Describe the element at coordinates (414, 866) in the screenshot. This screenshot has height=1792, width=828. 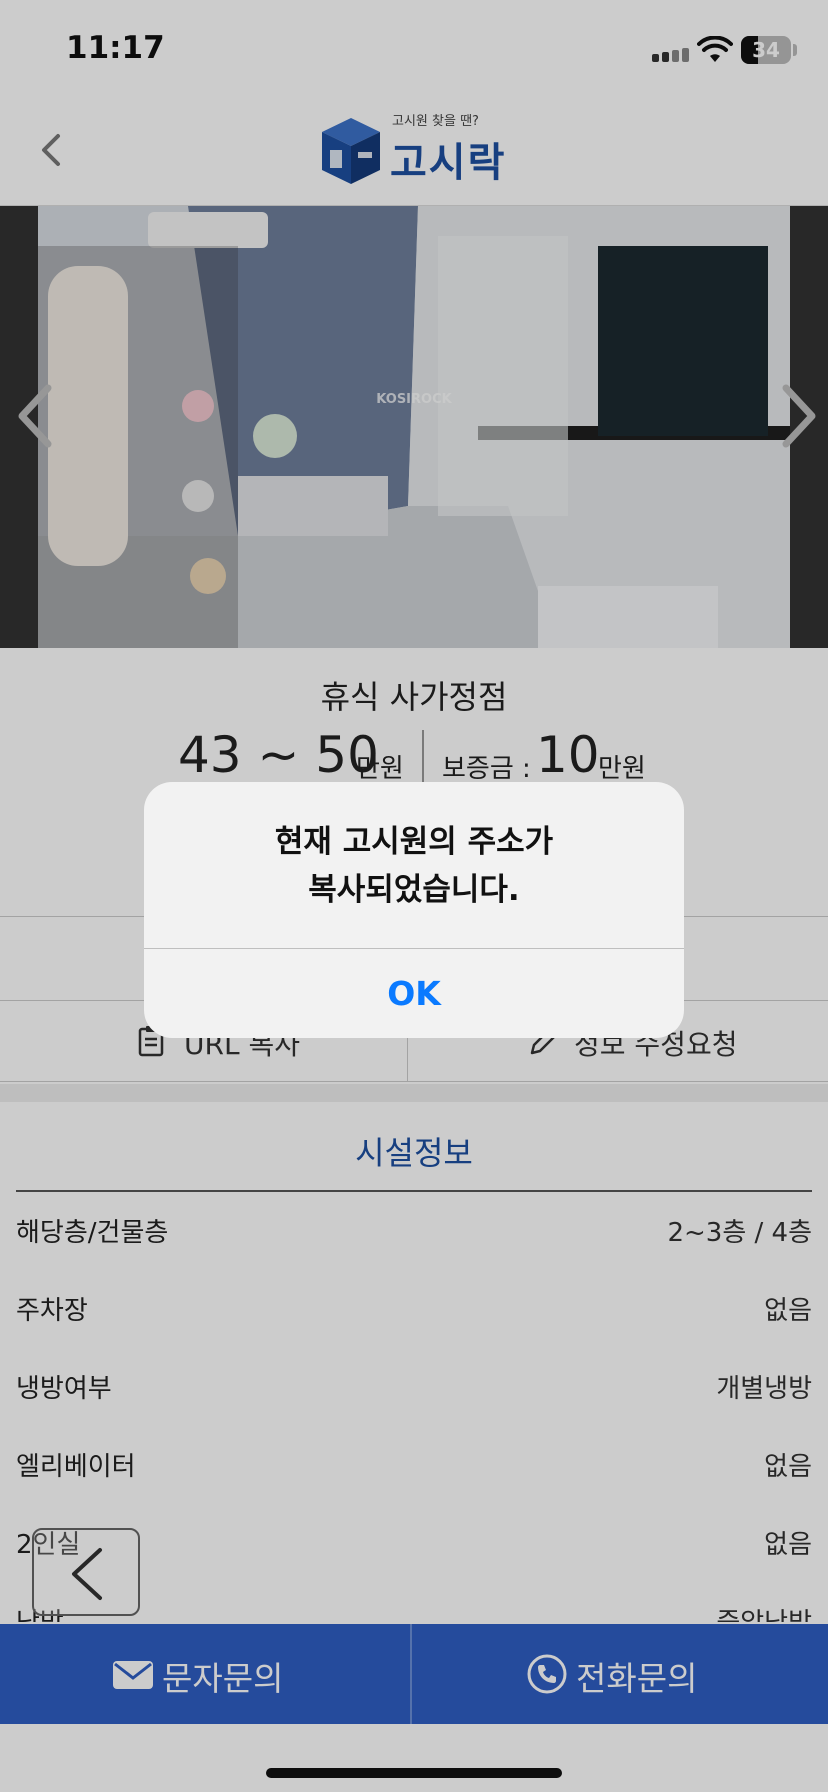
I see `alert-message: 현재 고시원의 주소가 복사되었습니다.` at that location.